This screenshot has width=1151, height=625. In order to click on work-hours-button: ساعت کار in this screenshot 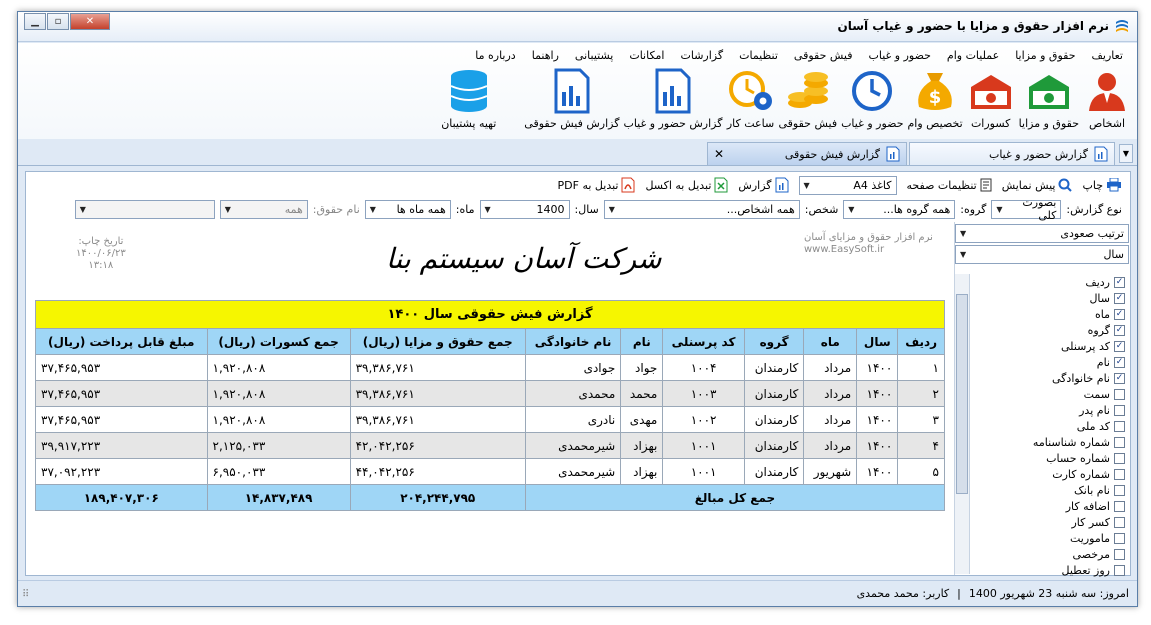, I will do `click(751, 98)`.